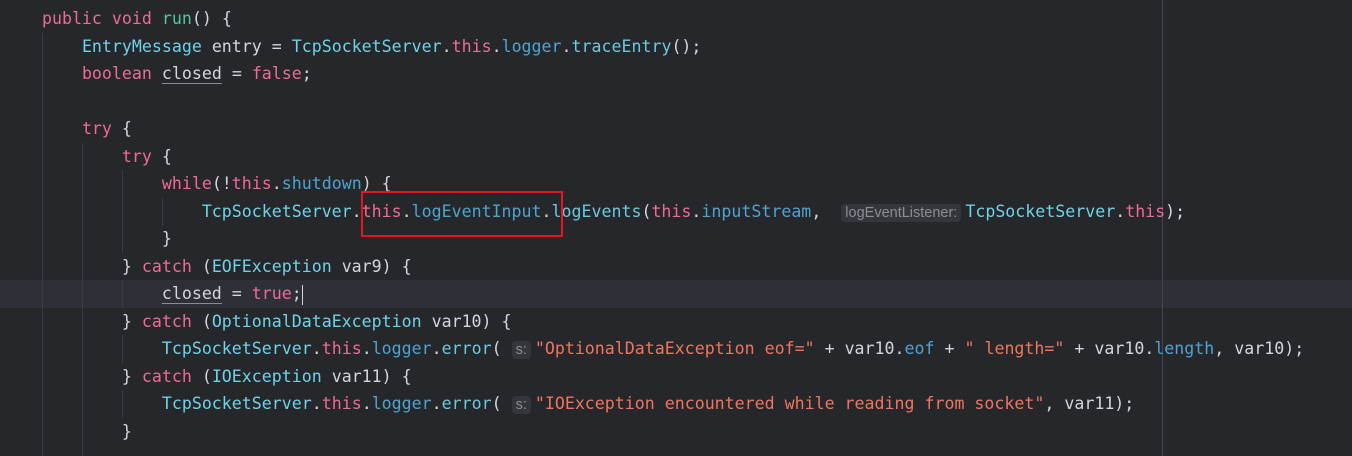  Describe the element at coordinates (371, 266) in the screenshot. I see `code-token: var9) {` at that location.